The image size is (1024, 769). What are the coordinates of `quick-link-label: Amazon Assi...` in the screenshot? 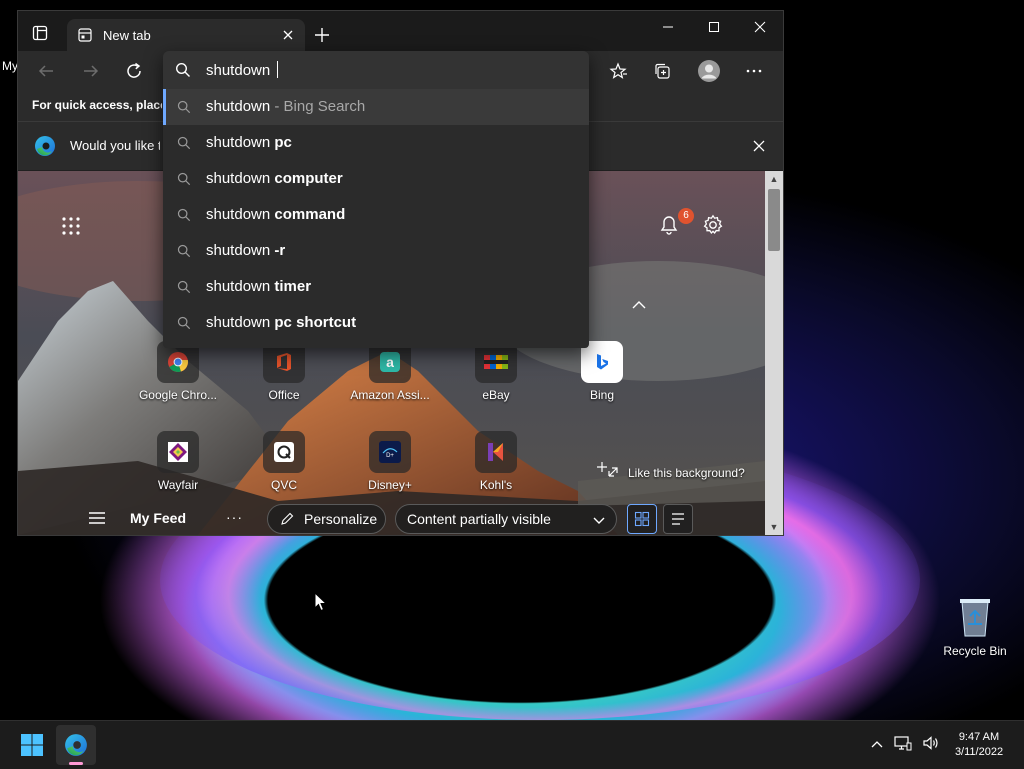 It's located at (390, 395).